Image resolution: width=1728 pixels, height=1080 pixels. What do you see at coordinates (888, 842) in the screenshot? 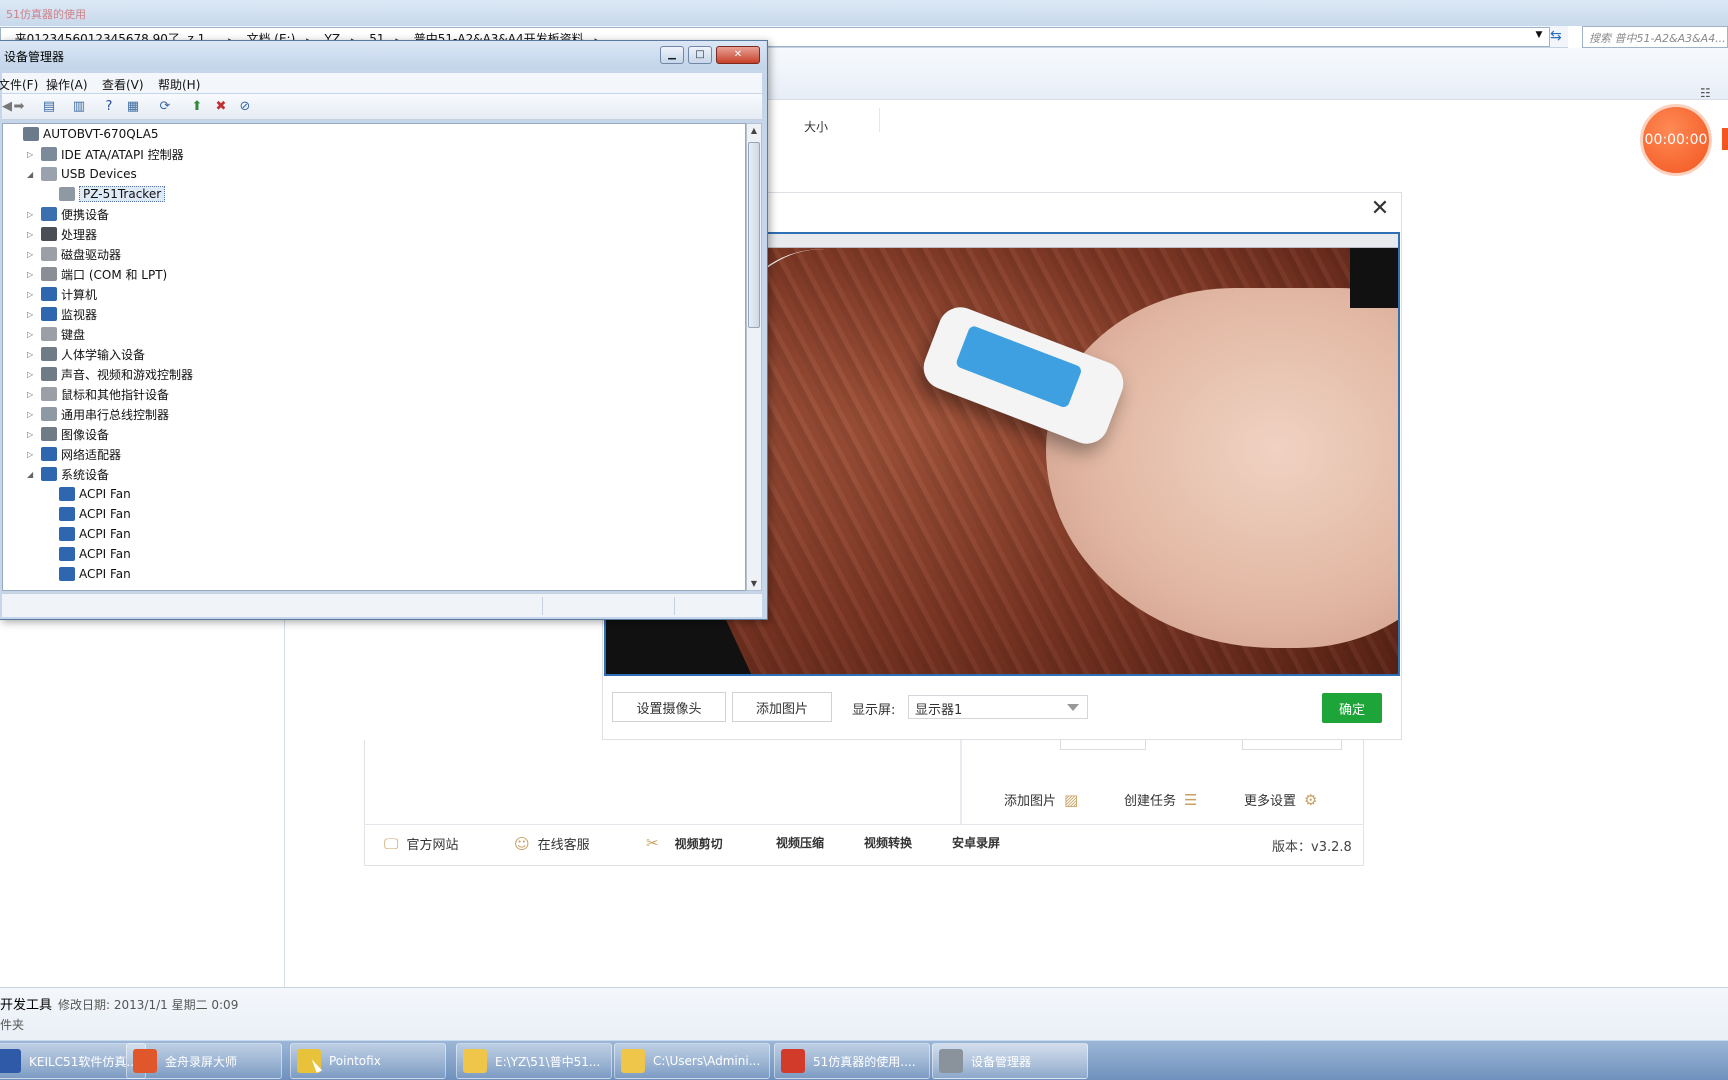
I see `video-convert-link: 视频转换` at bounding box center [888, 842].